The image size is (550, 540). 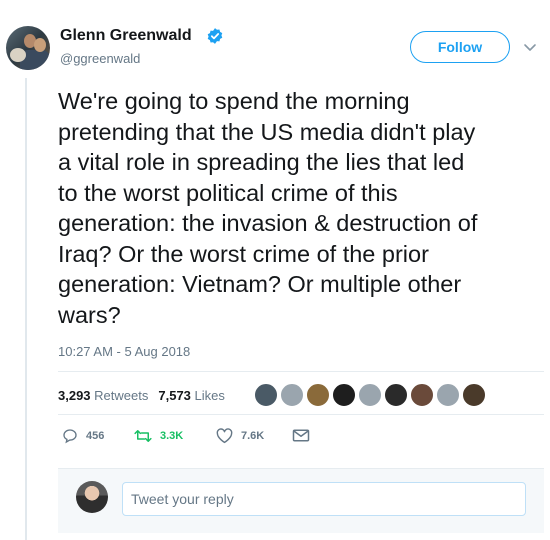 What do you see at coordinates (143, 436) in the screenshot?
I see `retweet-icon` at bounding box center [143, 436].